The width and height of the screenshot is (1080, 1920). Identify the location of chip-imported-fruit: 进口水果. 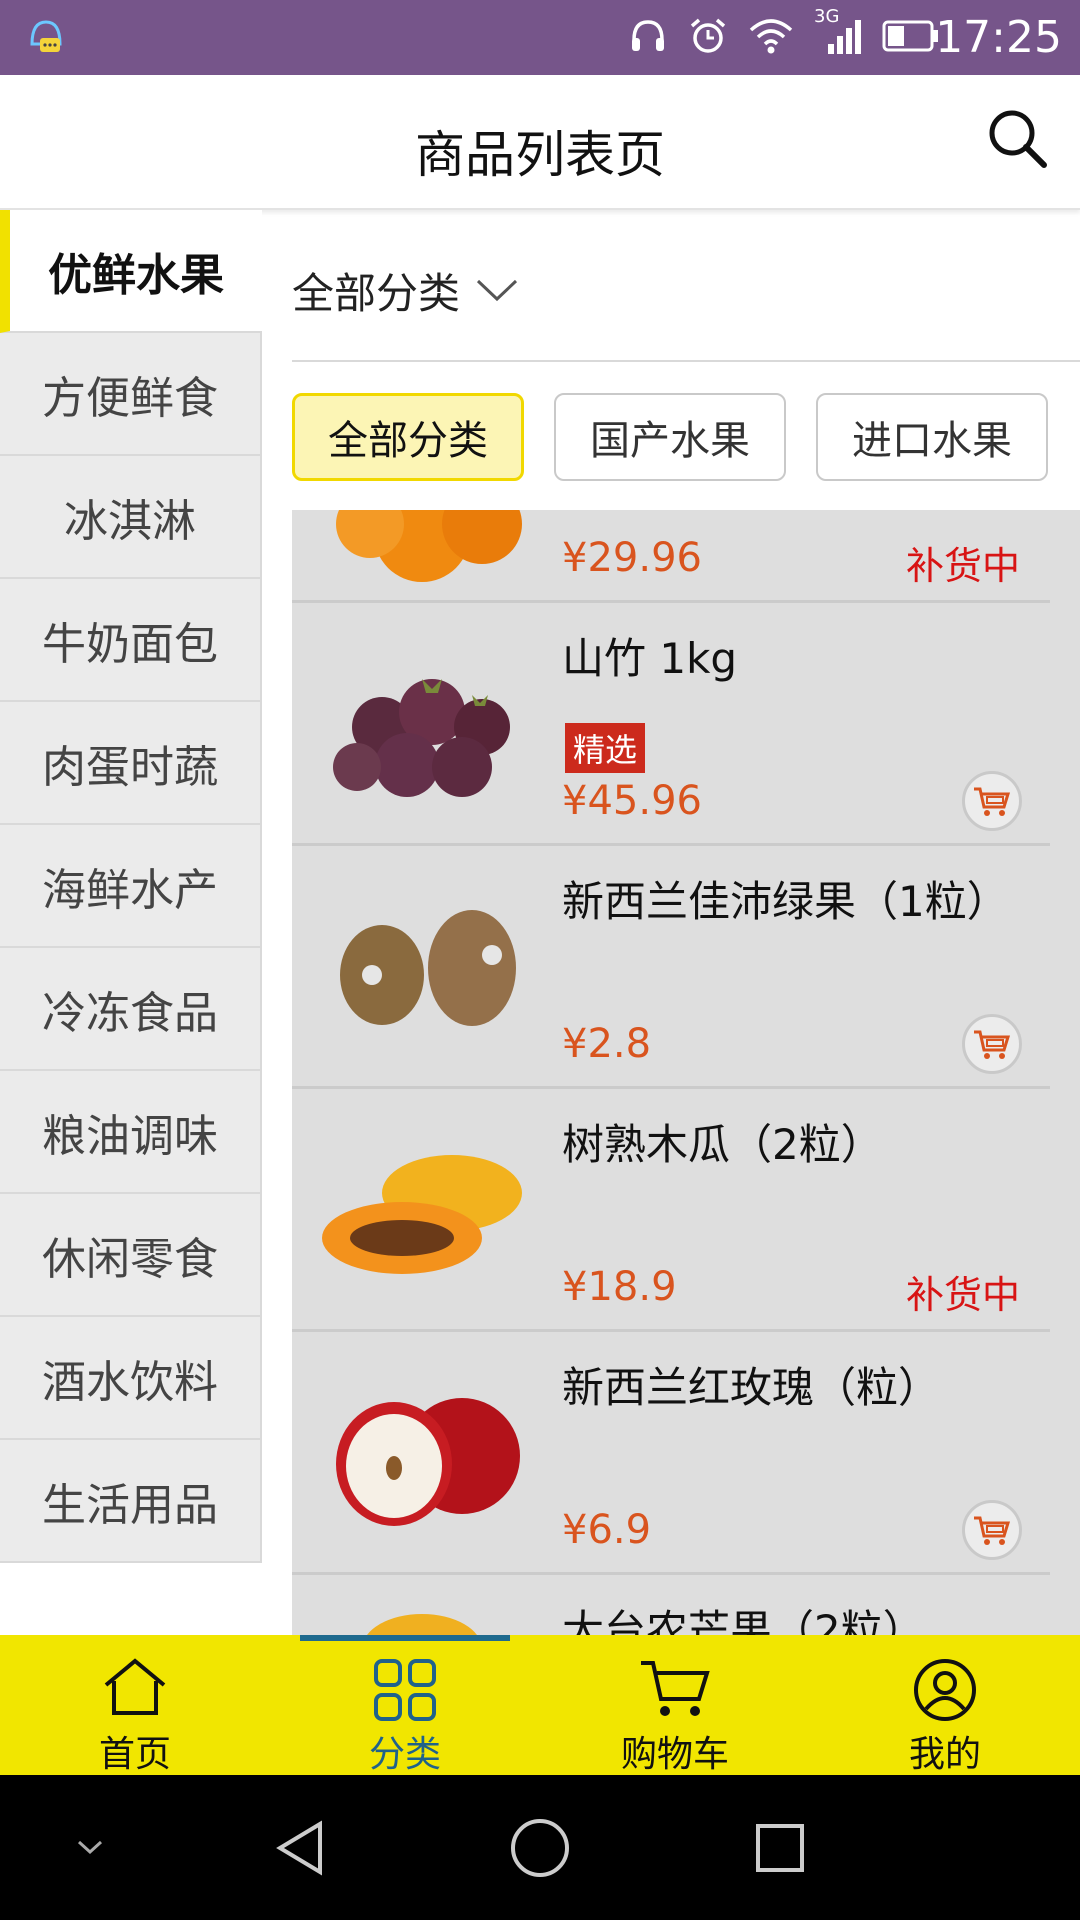
(932, 437).